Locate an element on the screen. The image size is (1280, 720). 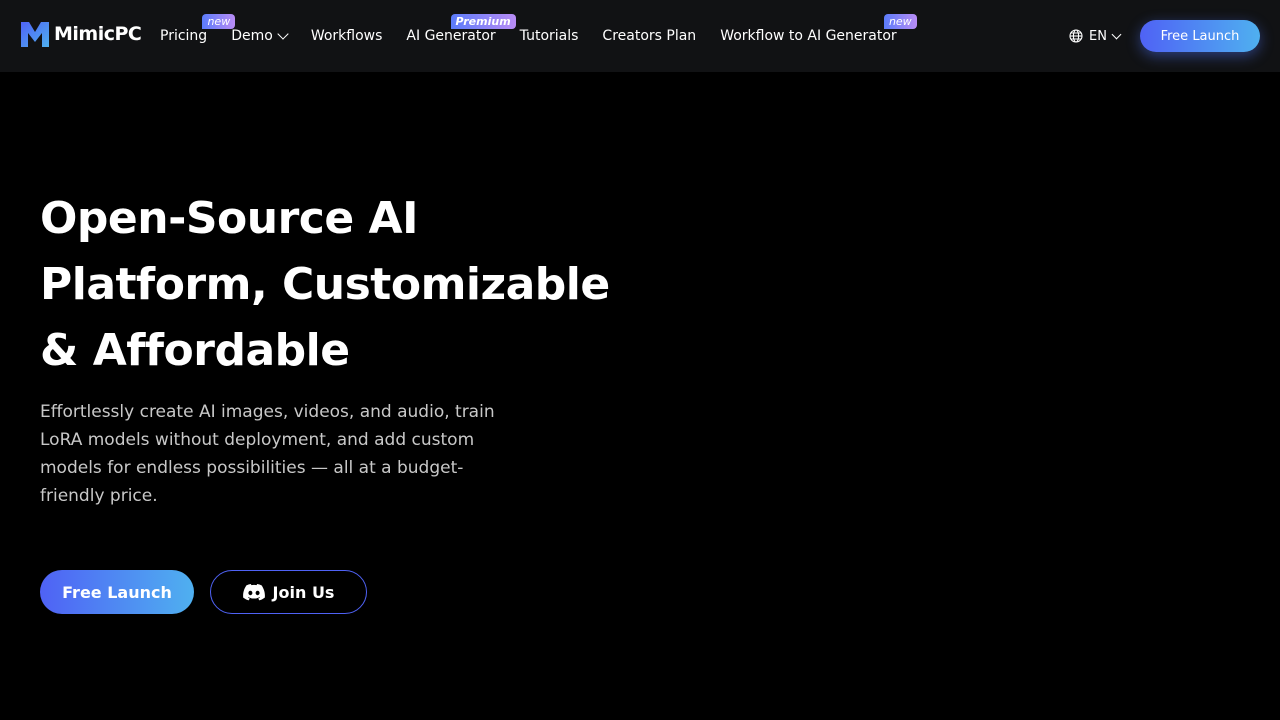
nav-creators-plan-label: Creators Plan is located at coordinates (649, 36).